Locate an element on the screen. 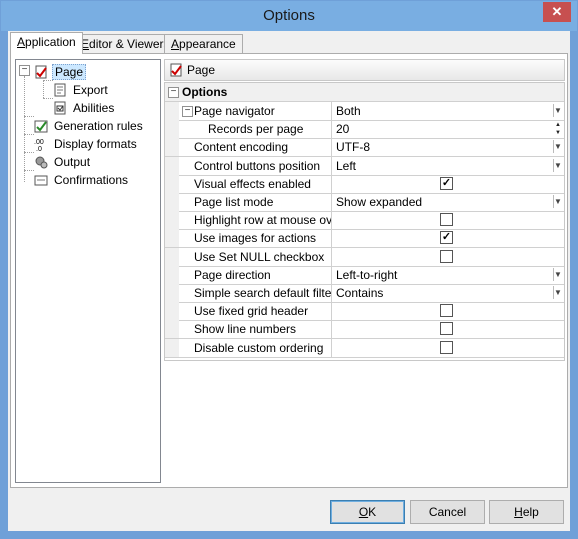 Image resolution: width=578 pixels, height=539 pixels. tree-item-page: Page is located at coordinates (60, 71).